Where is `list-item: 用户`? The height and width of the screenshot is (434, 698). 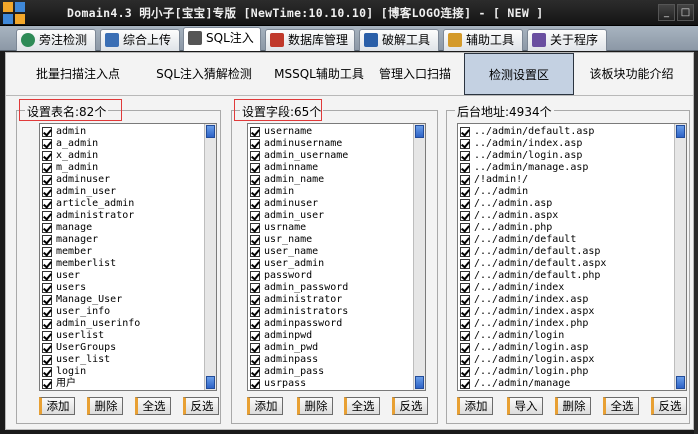
list-item: 用户 is located at coordinates (122, 384).